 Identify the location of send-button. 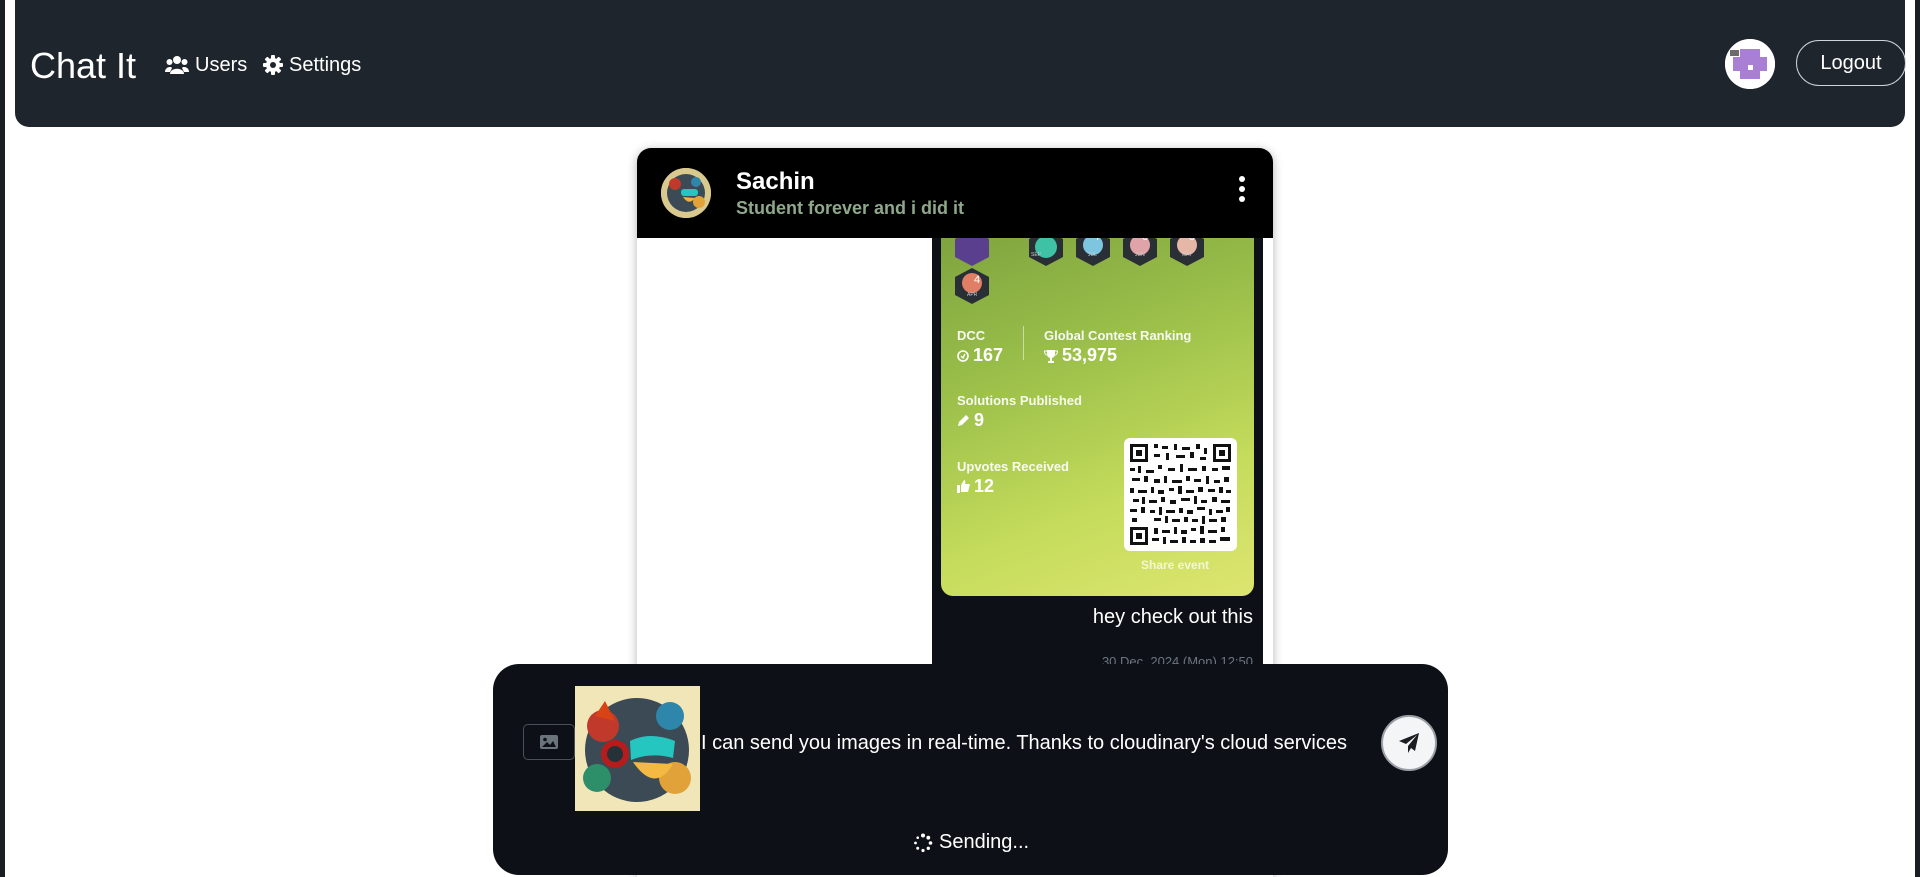
(1409, 743).